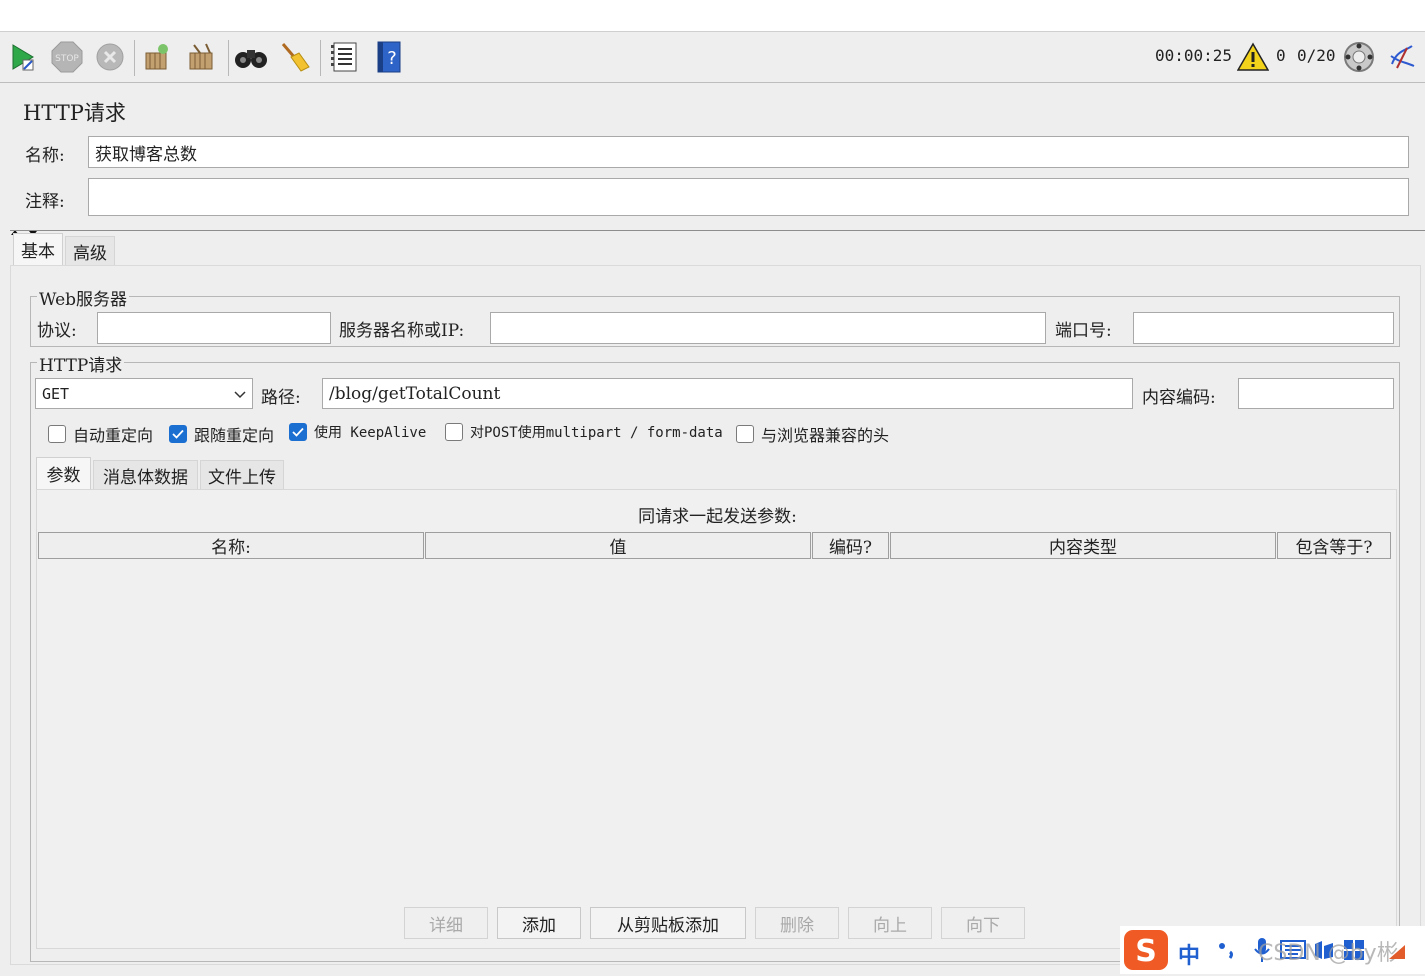  What do you see at coordinates (712, 57) in the screenshot?
I see `toolbar: STOP ? 00:00:25 0 0/20` at bounding box center [712, 57].